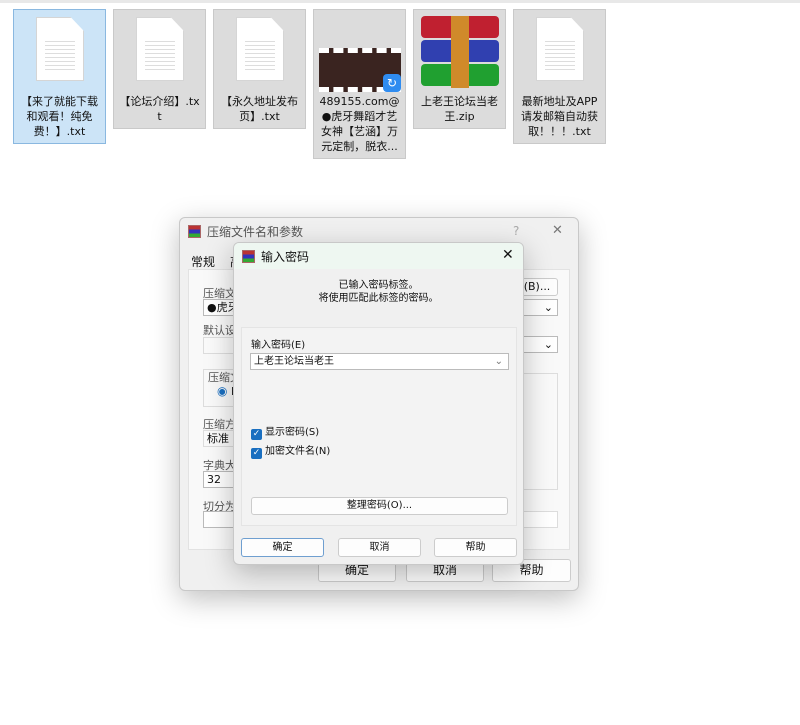 The height and width of the screenshot is (725, 800). I want to click on file-item: 上老王论坛当老王.zip, so click(459, 69).